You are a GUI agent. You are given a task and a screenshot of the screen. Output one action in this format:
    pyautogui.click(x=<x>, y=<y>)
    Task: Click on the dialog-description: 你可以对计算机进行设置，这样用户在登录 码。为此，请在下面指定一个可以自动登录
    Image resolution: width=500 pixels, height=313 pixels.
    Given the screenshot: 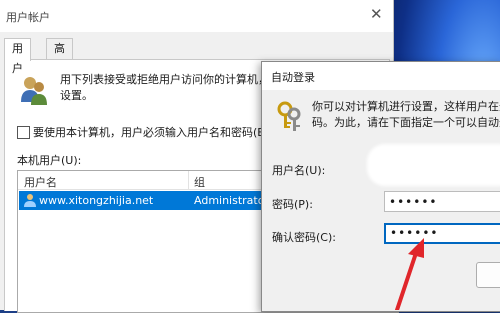 What is the action you would take?
    pyautogui.click(x=406, y=115)
    